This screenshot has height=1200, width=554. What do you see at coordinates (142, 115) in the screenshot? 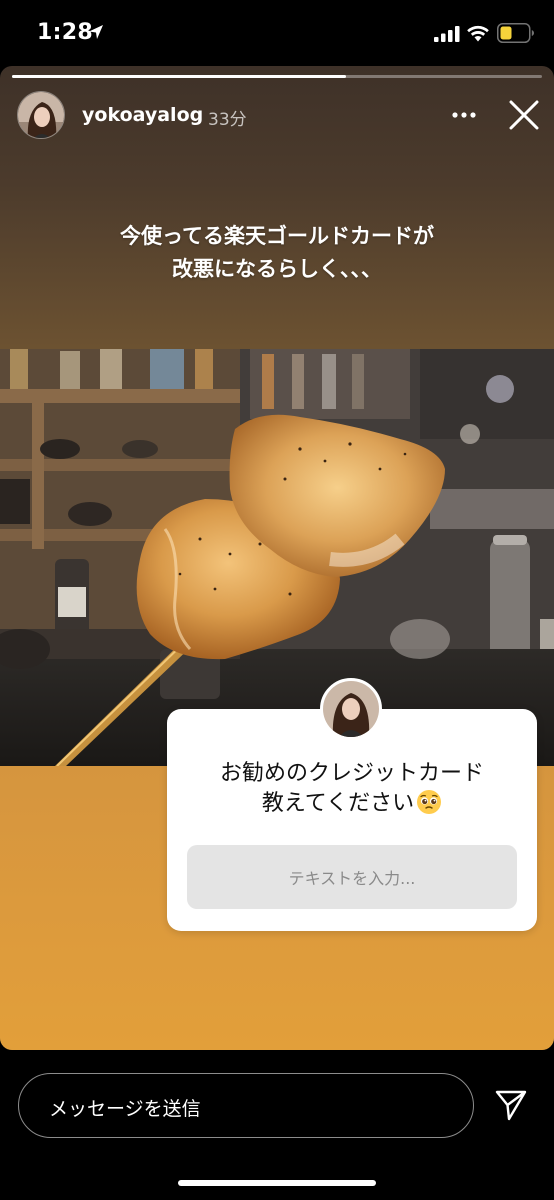
I see `story-username: yokoayalog` at bounding box center [142, 115].